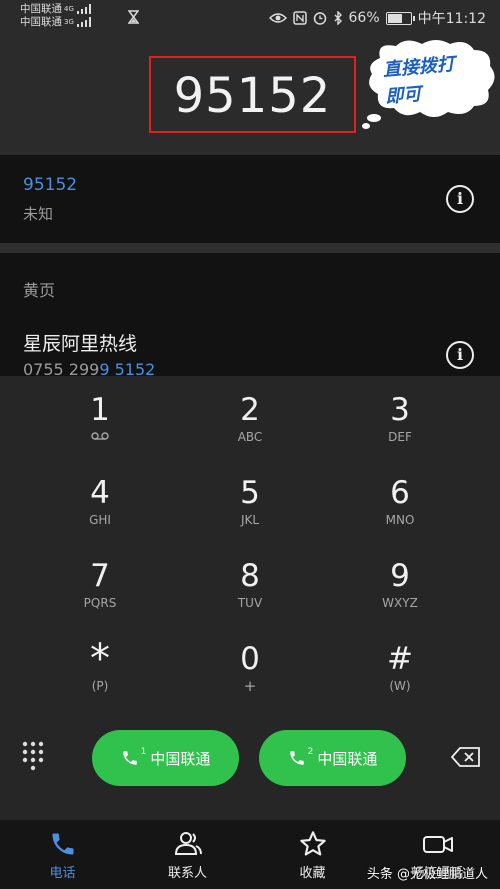  What do you see at coordinates (400, 437) in the screenshot?
I see `key-letters: DEF` at bounding box center [400, 437].